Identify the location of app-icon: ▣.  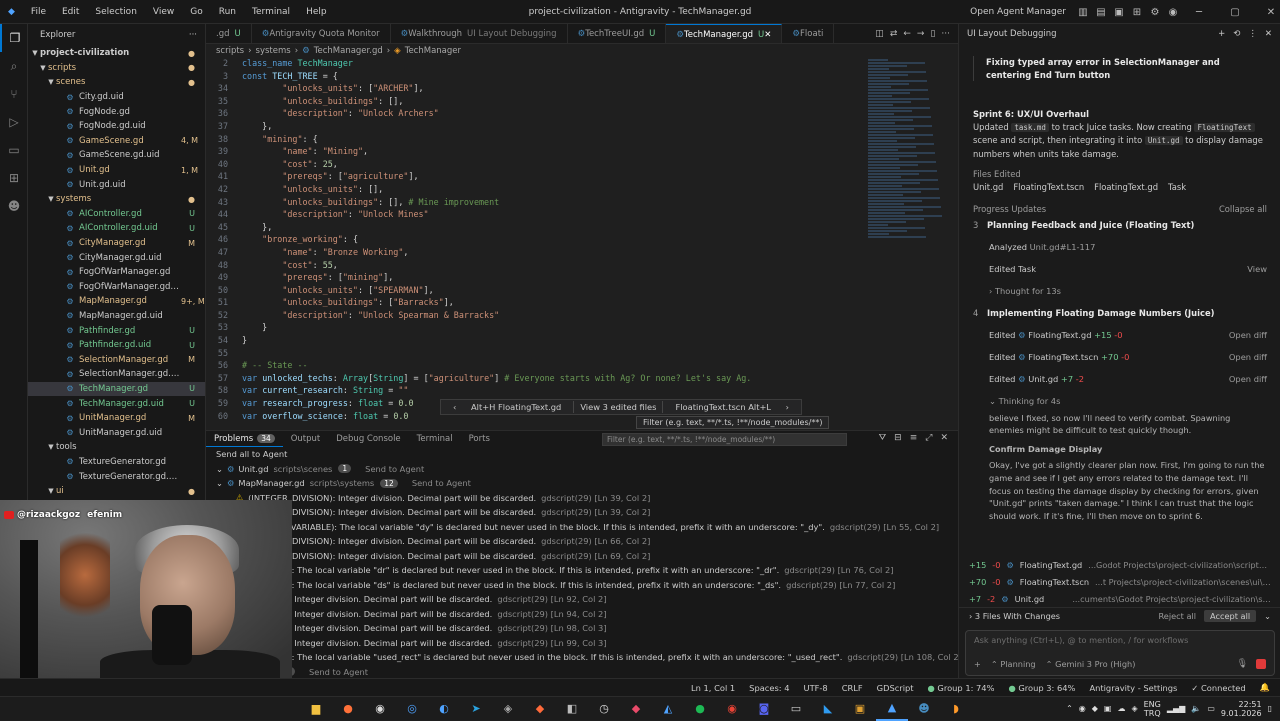
(860, 709).